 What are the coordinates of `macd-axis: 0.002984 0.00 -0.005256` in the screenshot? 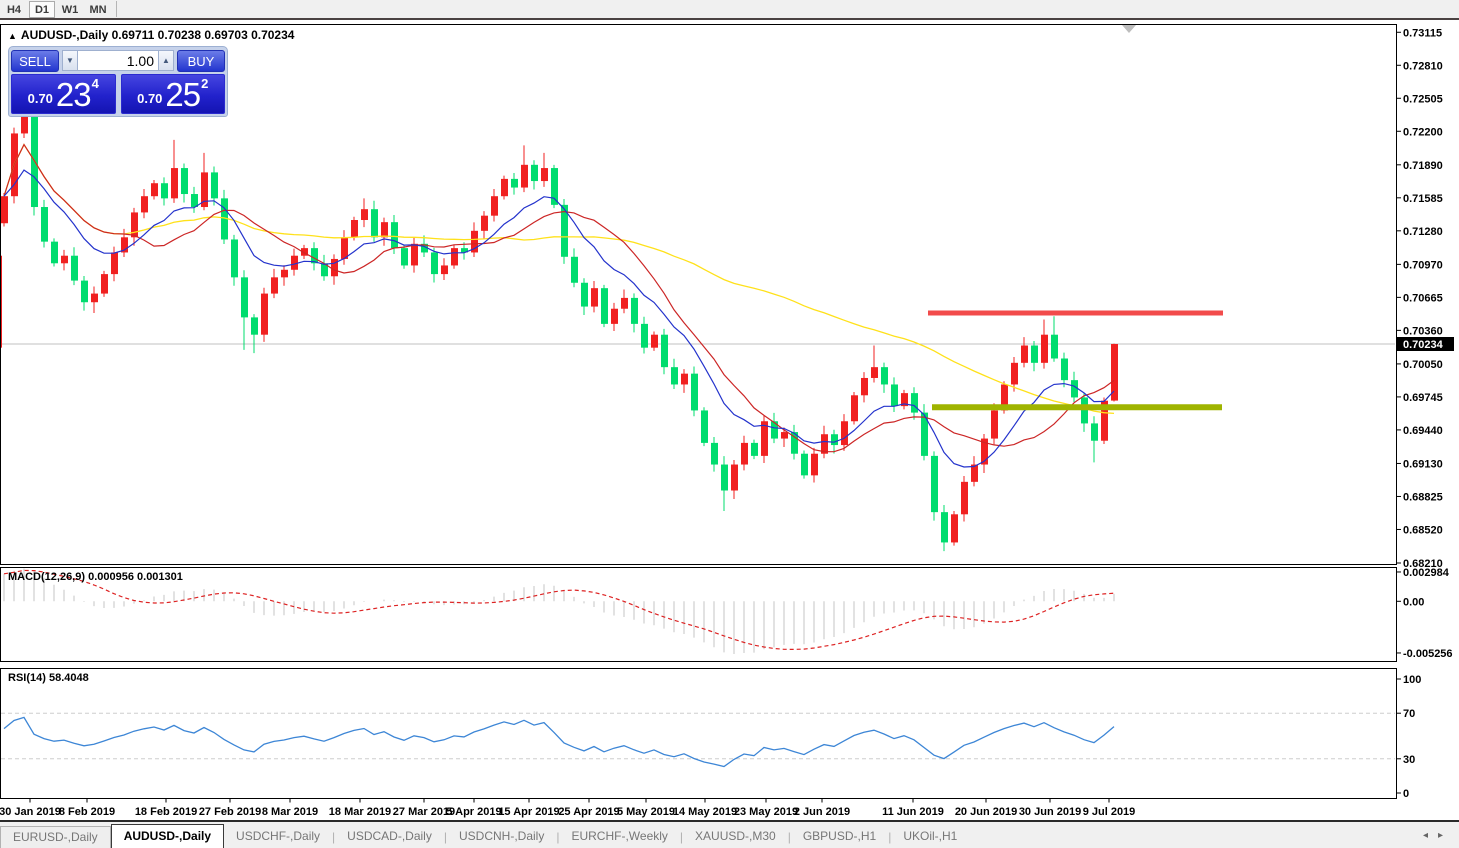 It's located at (1424, 613).